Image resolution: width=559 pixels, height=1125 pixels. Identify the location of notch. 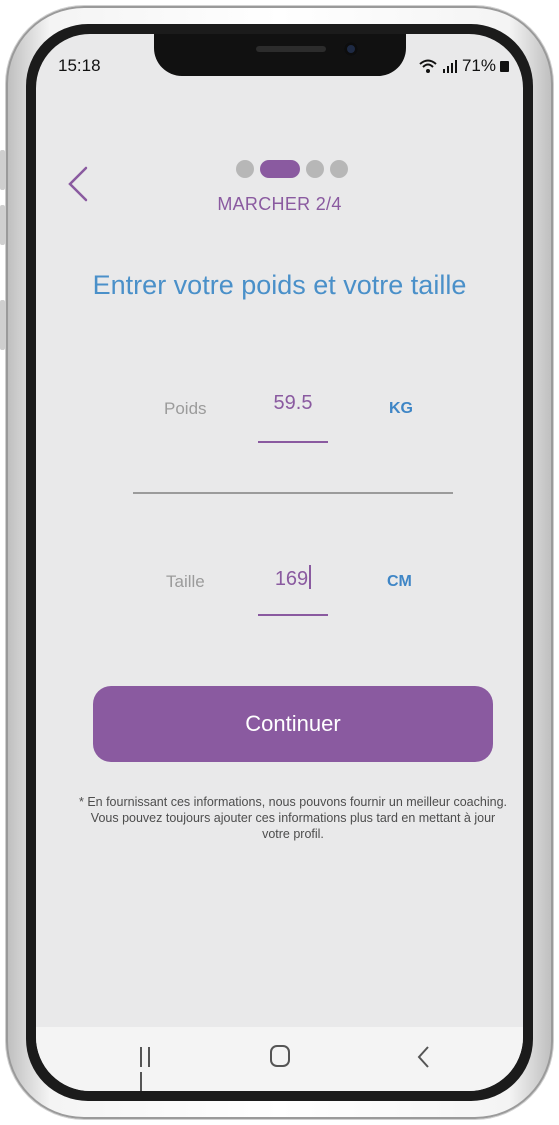
(280, 55).